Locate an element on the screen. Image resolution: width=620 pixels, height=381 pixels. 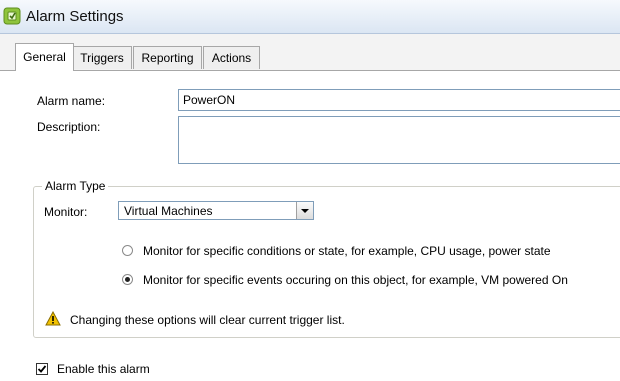
alarm-name-field: PowerON is located at coordinates (399, 100).